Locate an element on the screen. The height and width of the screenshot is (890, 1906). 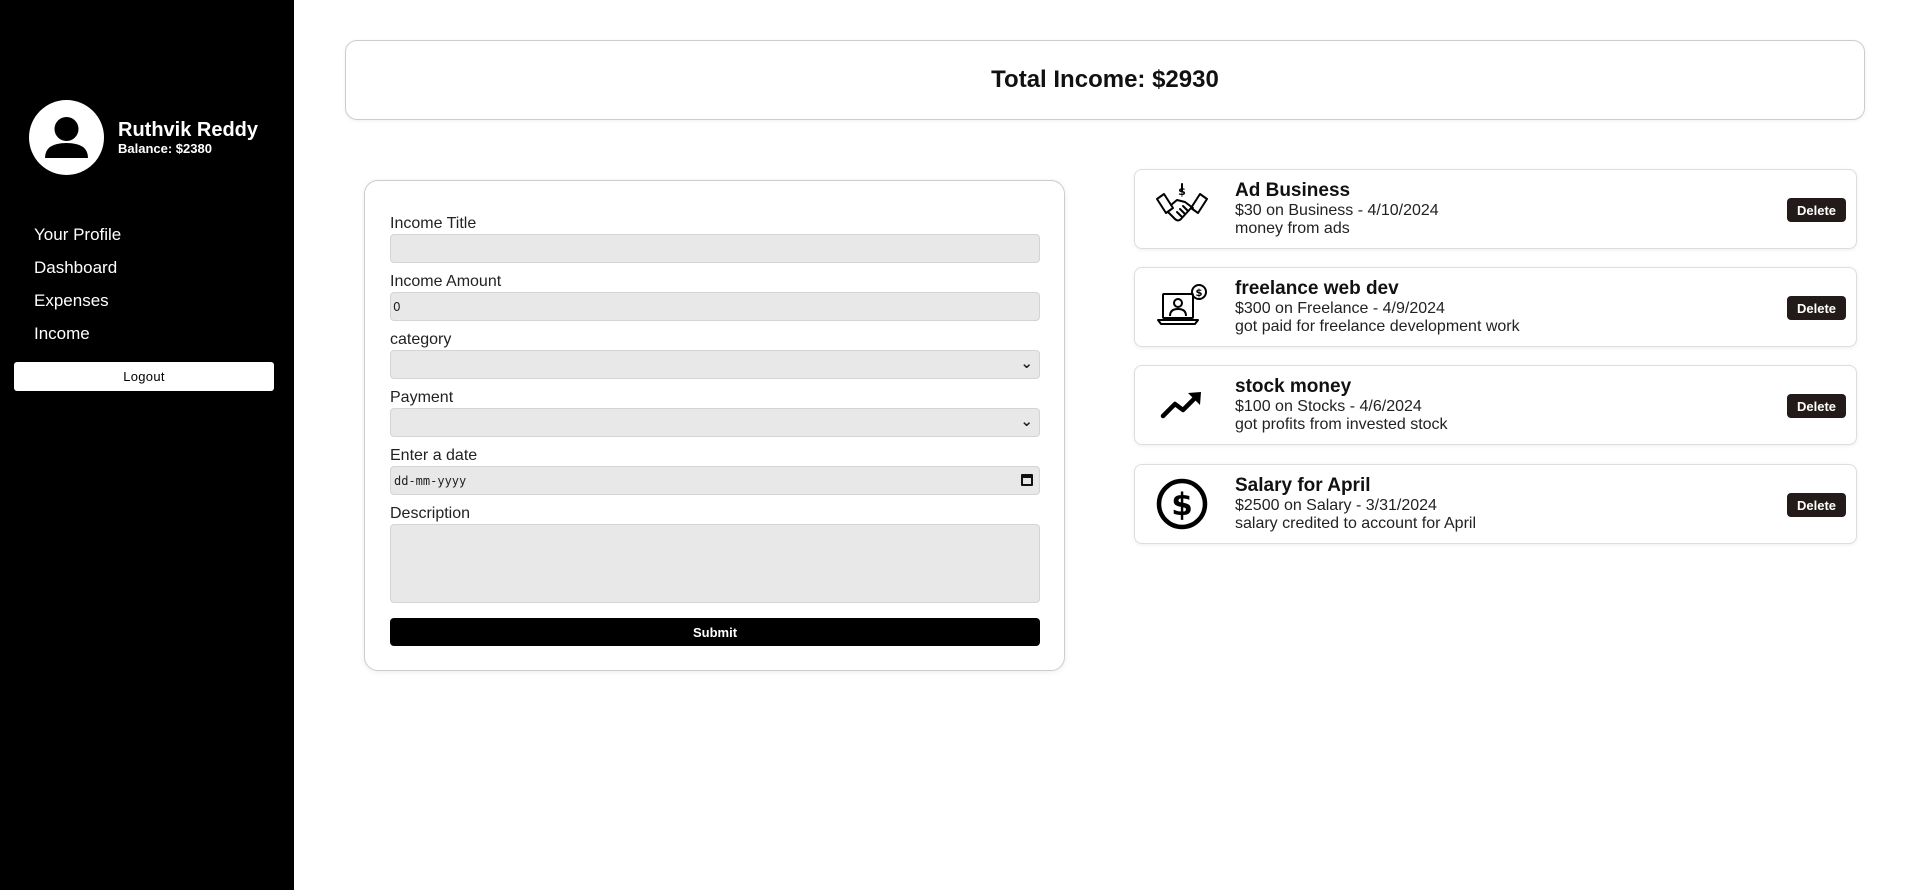
trending-up-icon is located at coordinates (1180, 405).